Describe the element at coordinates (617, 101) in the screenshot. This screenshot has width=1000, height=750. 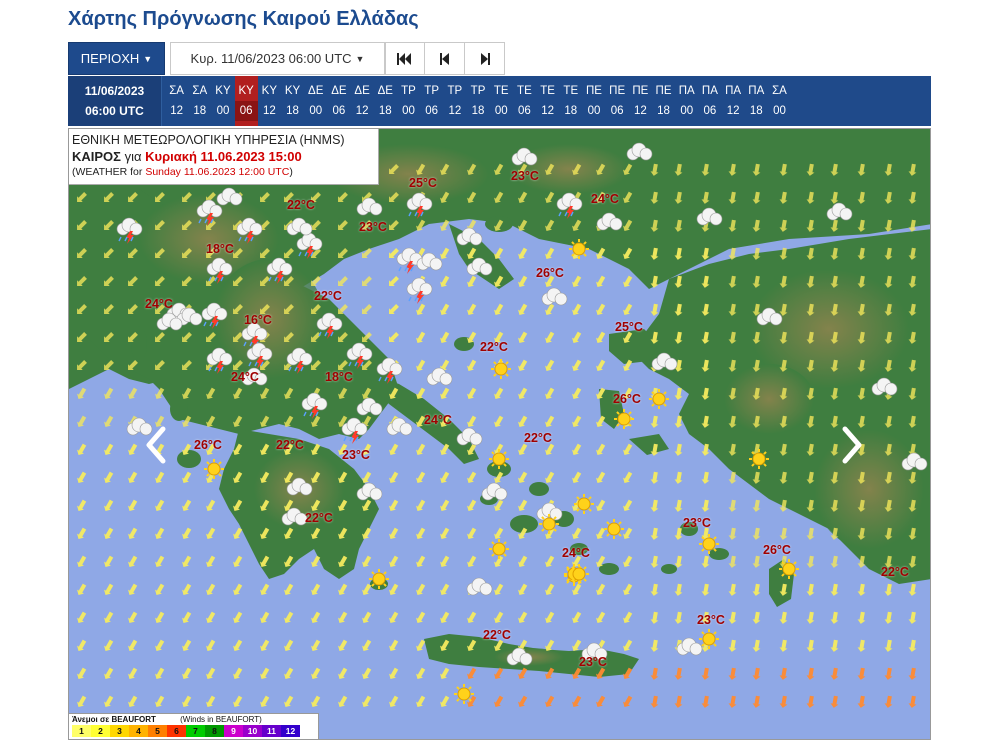
I see `timeline-step: ΠΕ 06` at that location.